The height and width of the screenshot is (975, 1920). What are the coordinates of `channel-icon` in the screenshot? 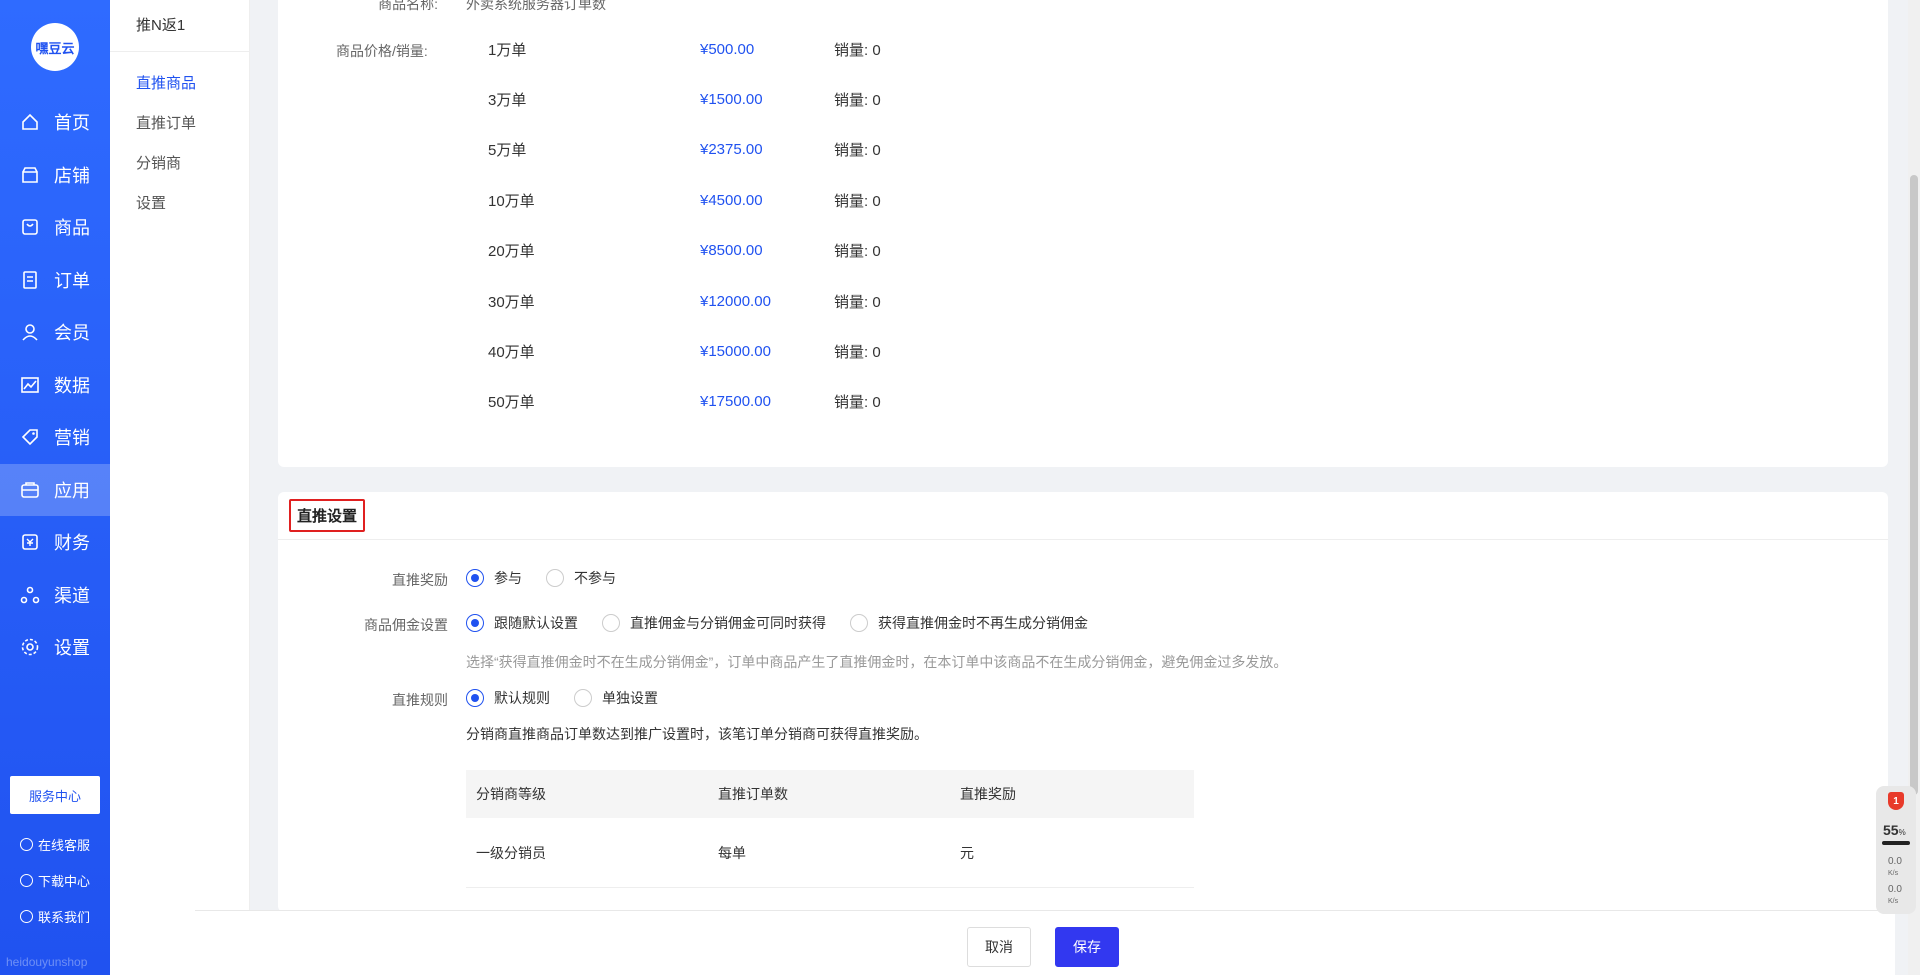 It's located at (30, 595).